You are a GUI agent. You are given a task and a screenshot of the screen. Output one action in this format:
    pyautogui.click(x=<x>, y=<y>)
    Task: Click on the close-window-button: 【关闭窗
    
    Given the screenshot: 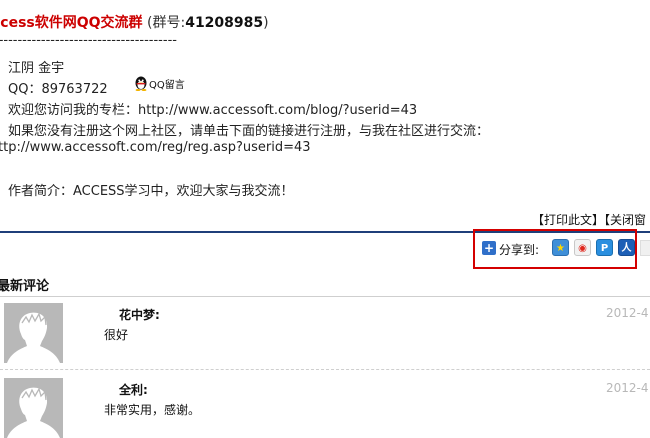 What is the action you would take?
    pyautogui.click(x=625, y=220)
    